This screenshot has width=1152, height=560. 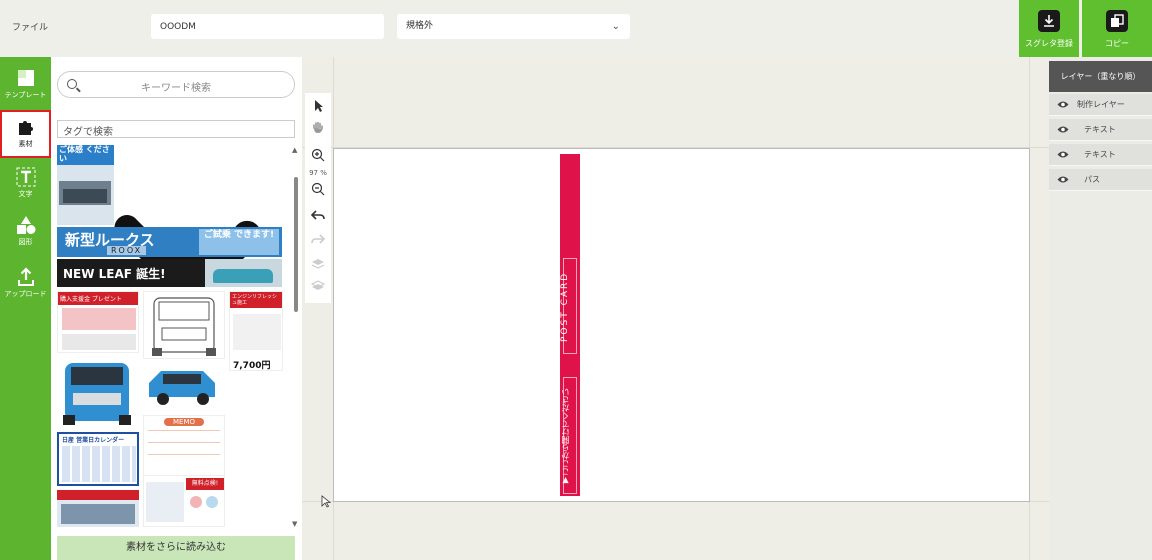 I want to click on left-nav: テンプレート 素材 文字 図形 アップロード, so click(x=25, y=308).